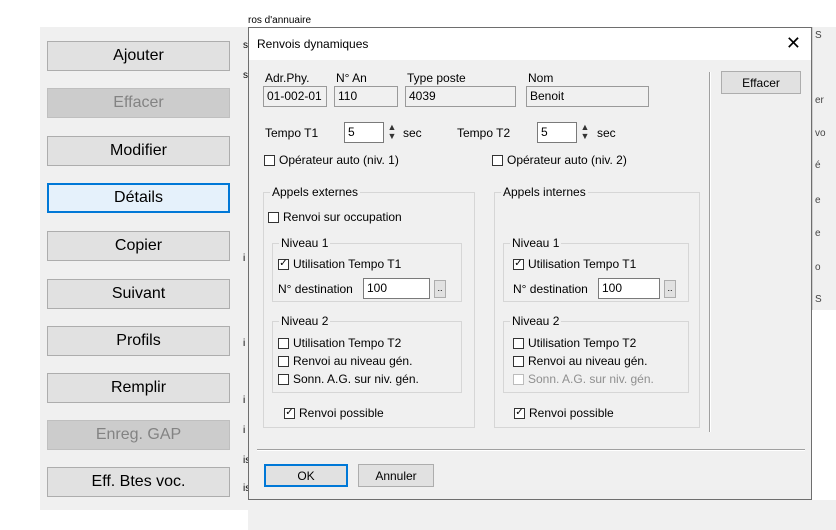  Describe the element at coordinates (820, 133) in the screenshot. I see `background-fragment: vo` at that location.